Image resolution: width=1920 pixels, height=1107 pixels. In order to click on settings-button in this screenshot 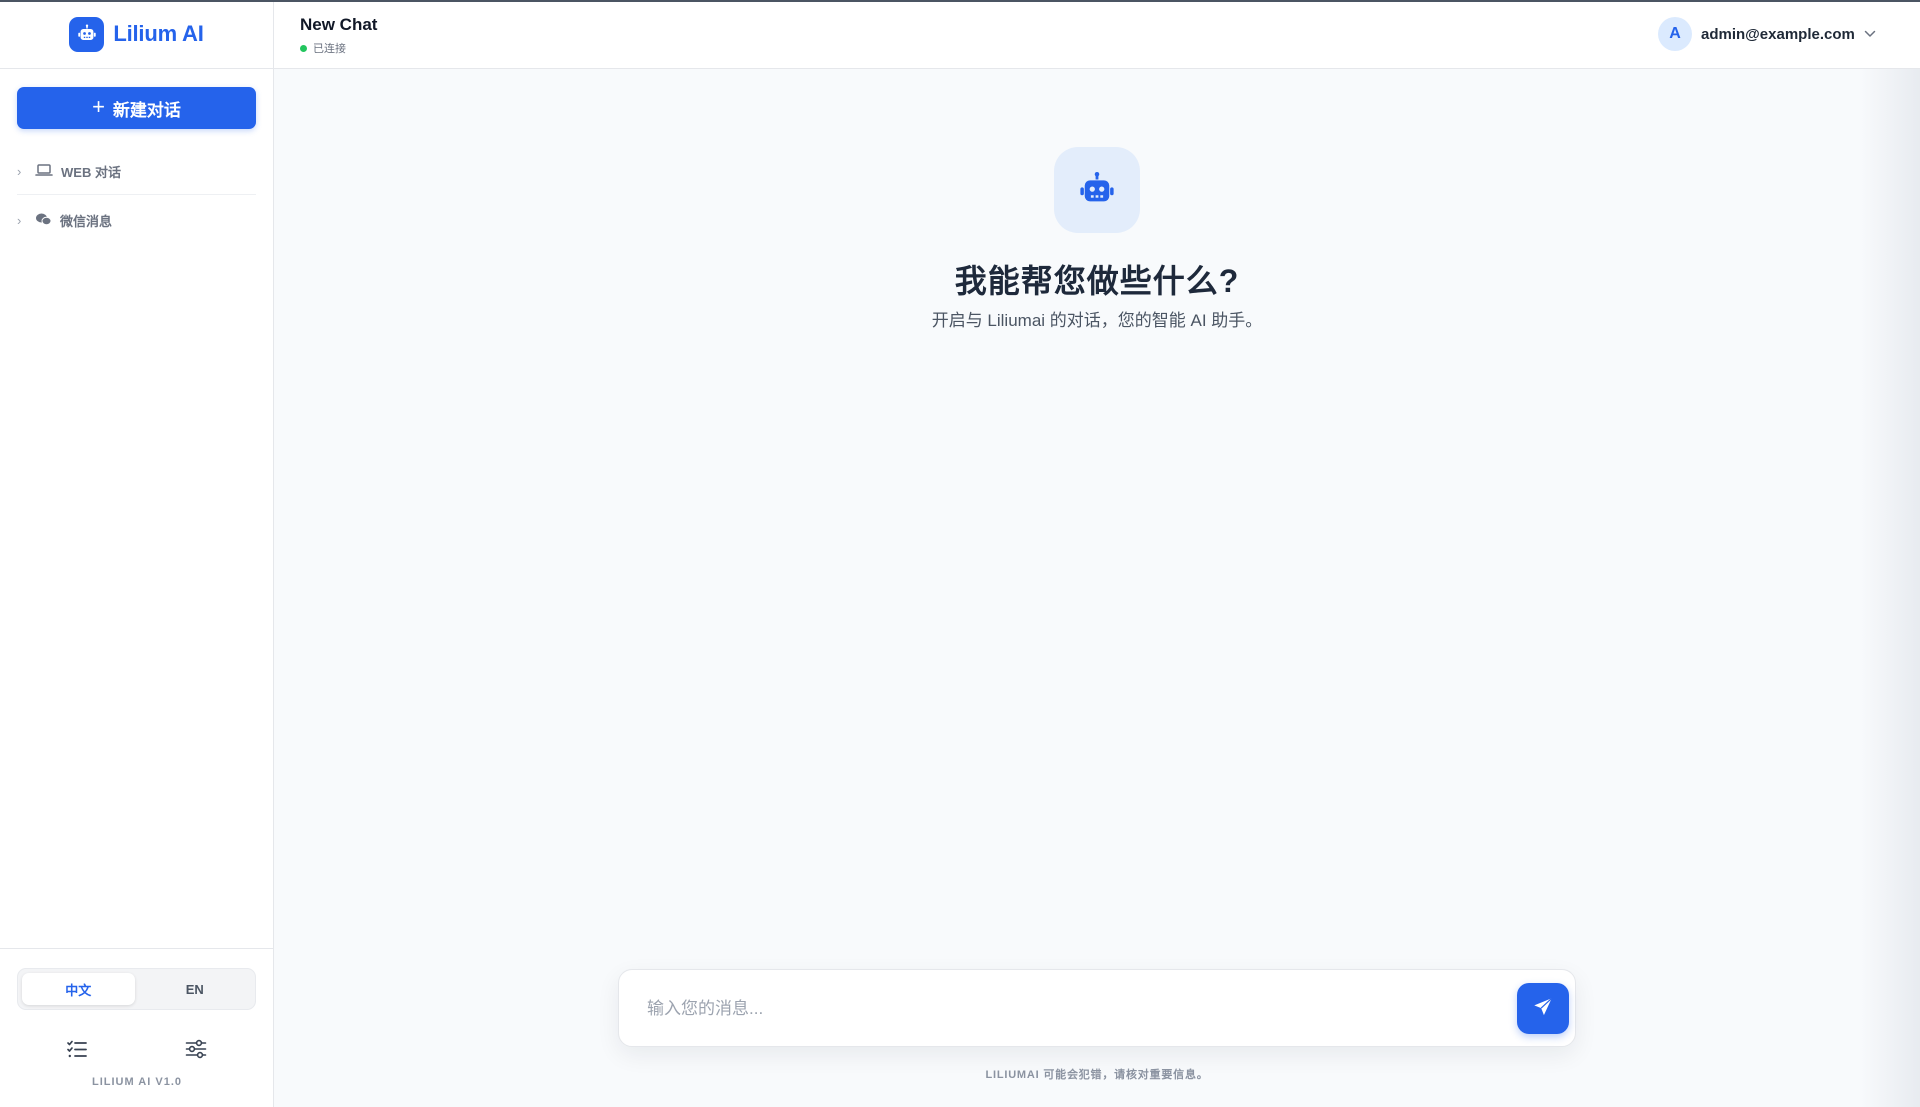, I will do `click(196, 1051)`.